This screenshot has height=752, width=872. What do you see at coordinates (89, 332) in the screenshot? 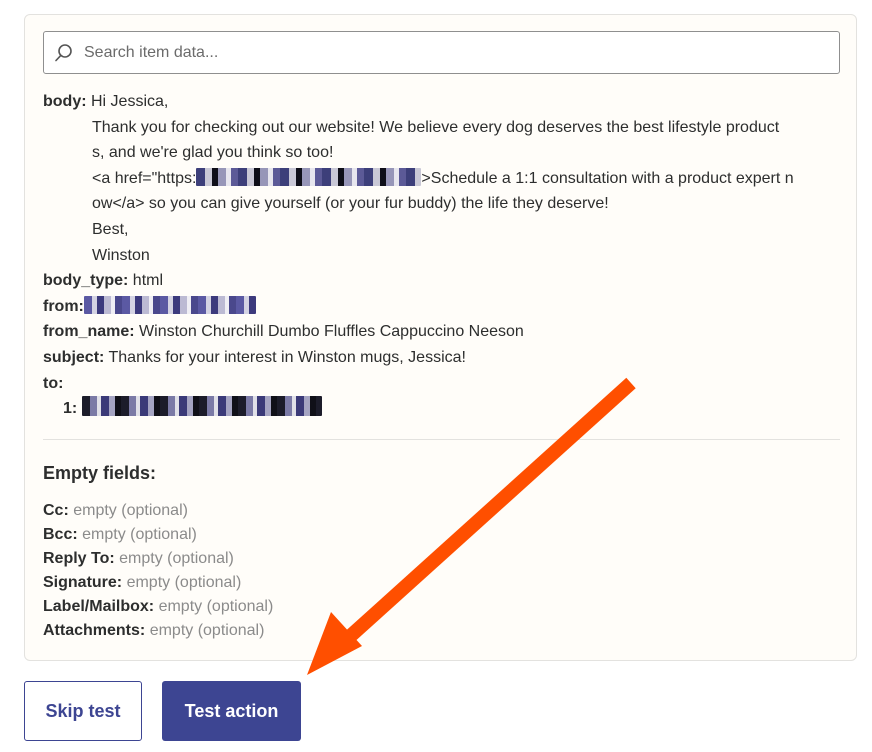
I see `from-name-key: from_name:` at bounding box center [89, 332].